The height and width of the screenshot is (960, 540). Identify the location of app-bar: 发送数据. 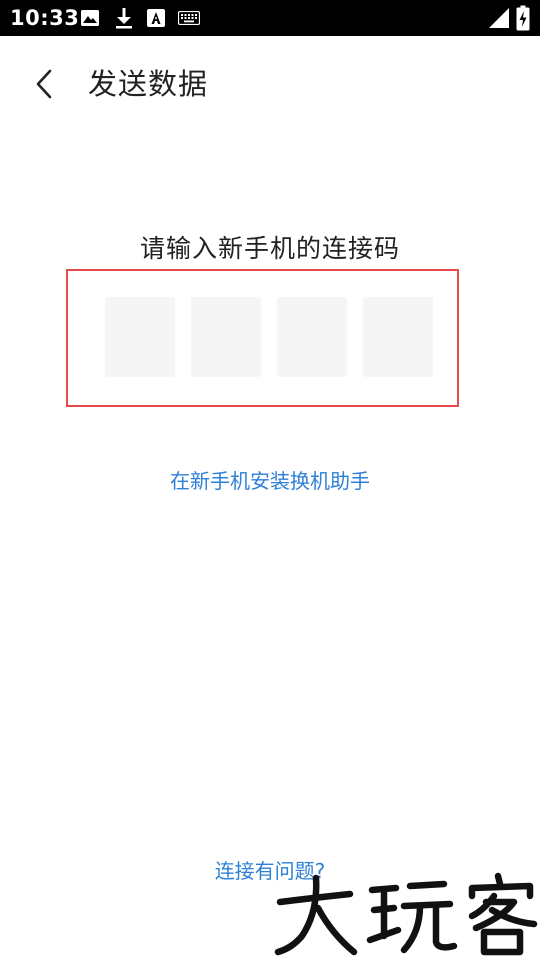
(270, 84).